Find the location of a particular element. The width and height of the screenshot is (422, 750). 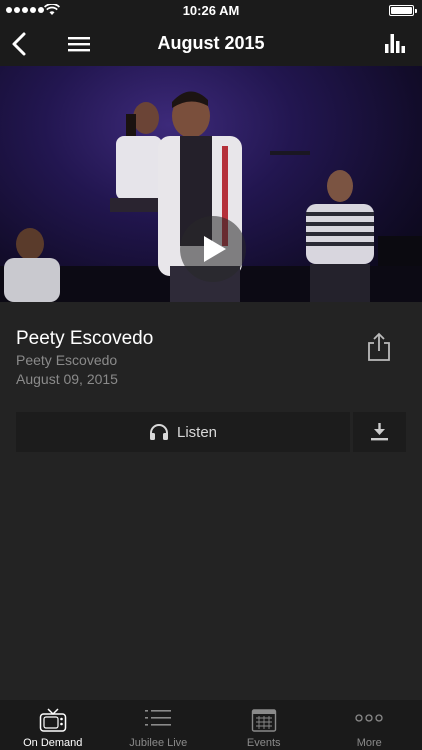

tab-jubilee-live: Jubilee Live is located at coordinates (159, 725).